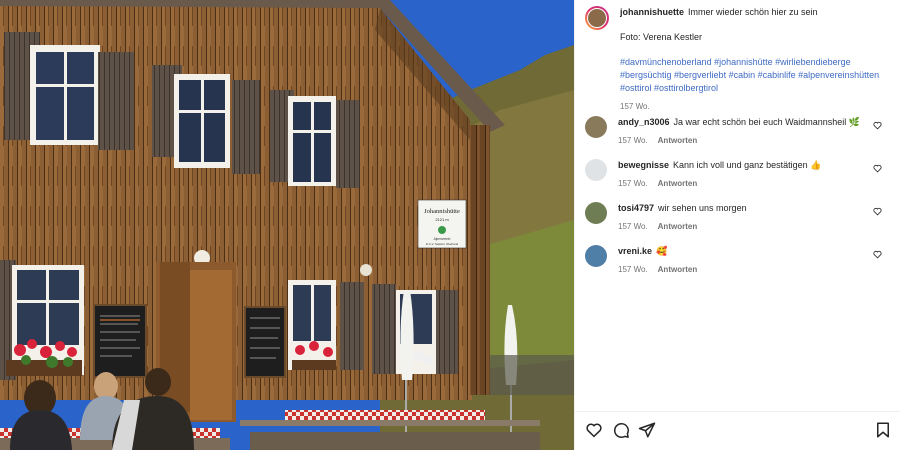  I want to click on comment-username: andy_n3006, so click(644, 122).